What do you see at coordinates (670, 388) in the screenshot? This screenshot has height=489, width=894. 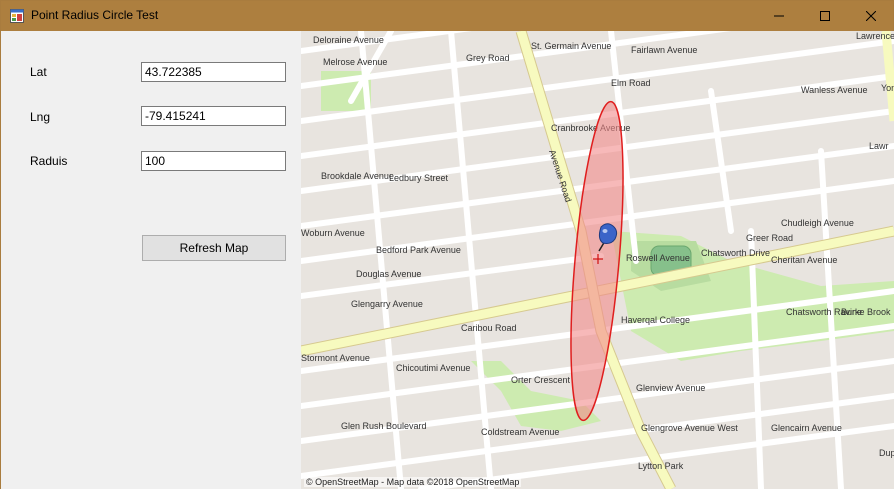 I see `street-label: Glenview Avenue` at bounding box center [670, 388].